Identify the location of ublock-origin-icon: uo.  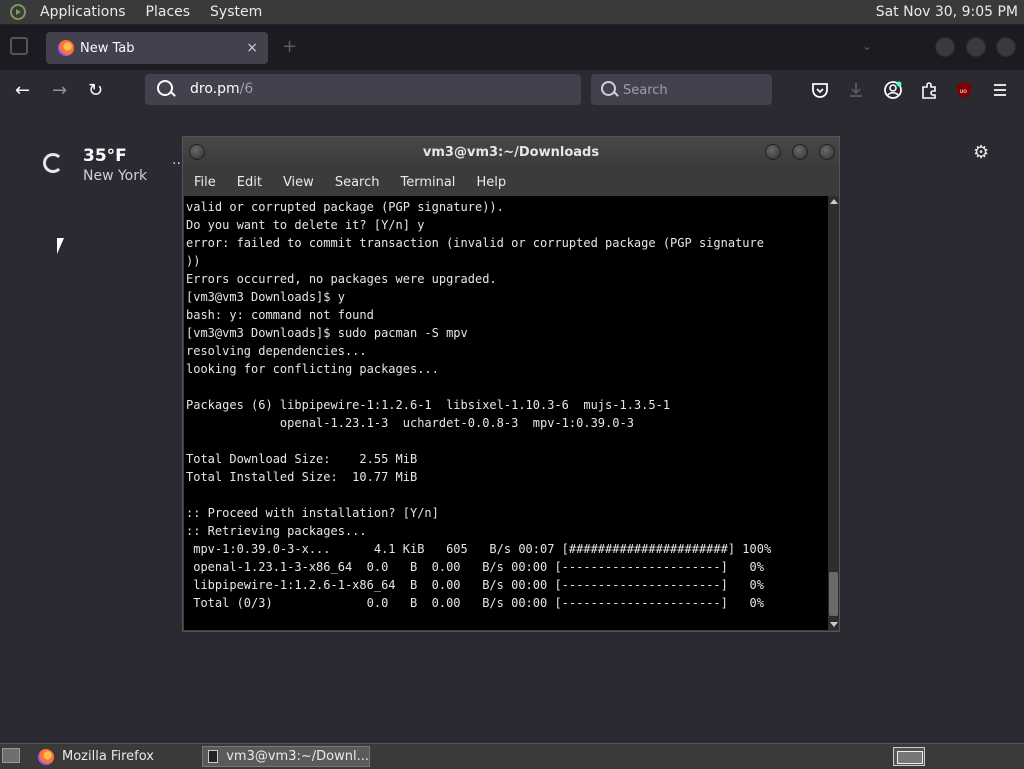
(964, 90).